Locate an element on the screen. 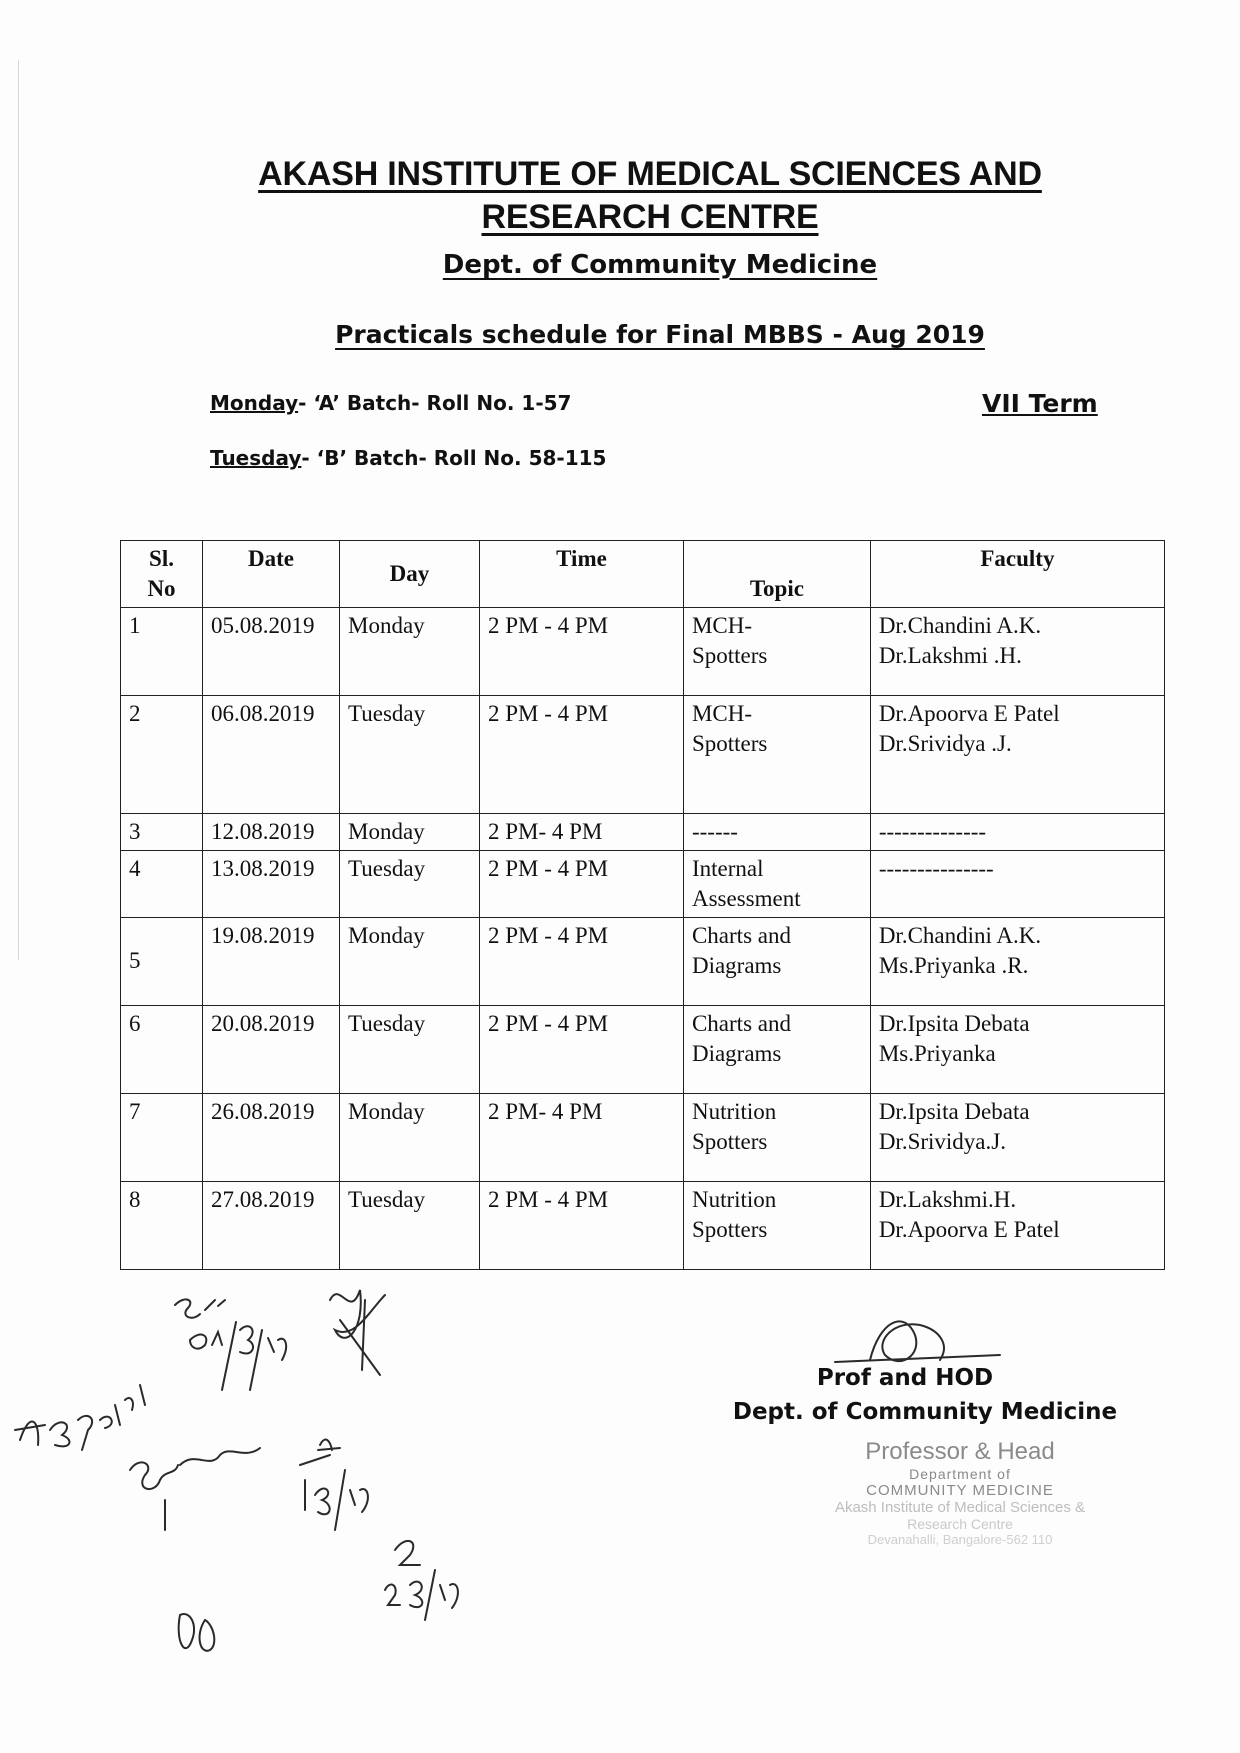  faculty-line: -------------- is located at coordinates (932, 831).